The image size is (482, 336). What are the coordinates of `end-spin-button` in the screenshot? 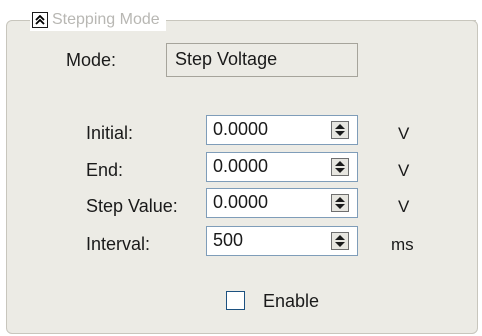 It's located at (340, 167).